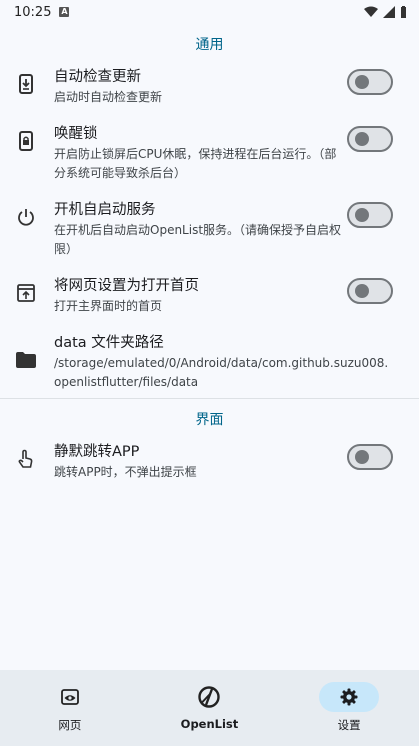 This screenshot has width=419, height=746. What do you see at coordinates (370, 457) in the screenshot?
I see `silent-jump-toggle` at bounding box center [370, 457].